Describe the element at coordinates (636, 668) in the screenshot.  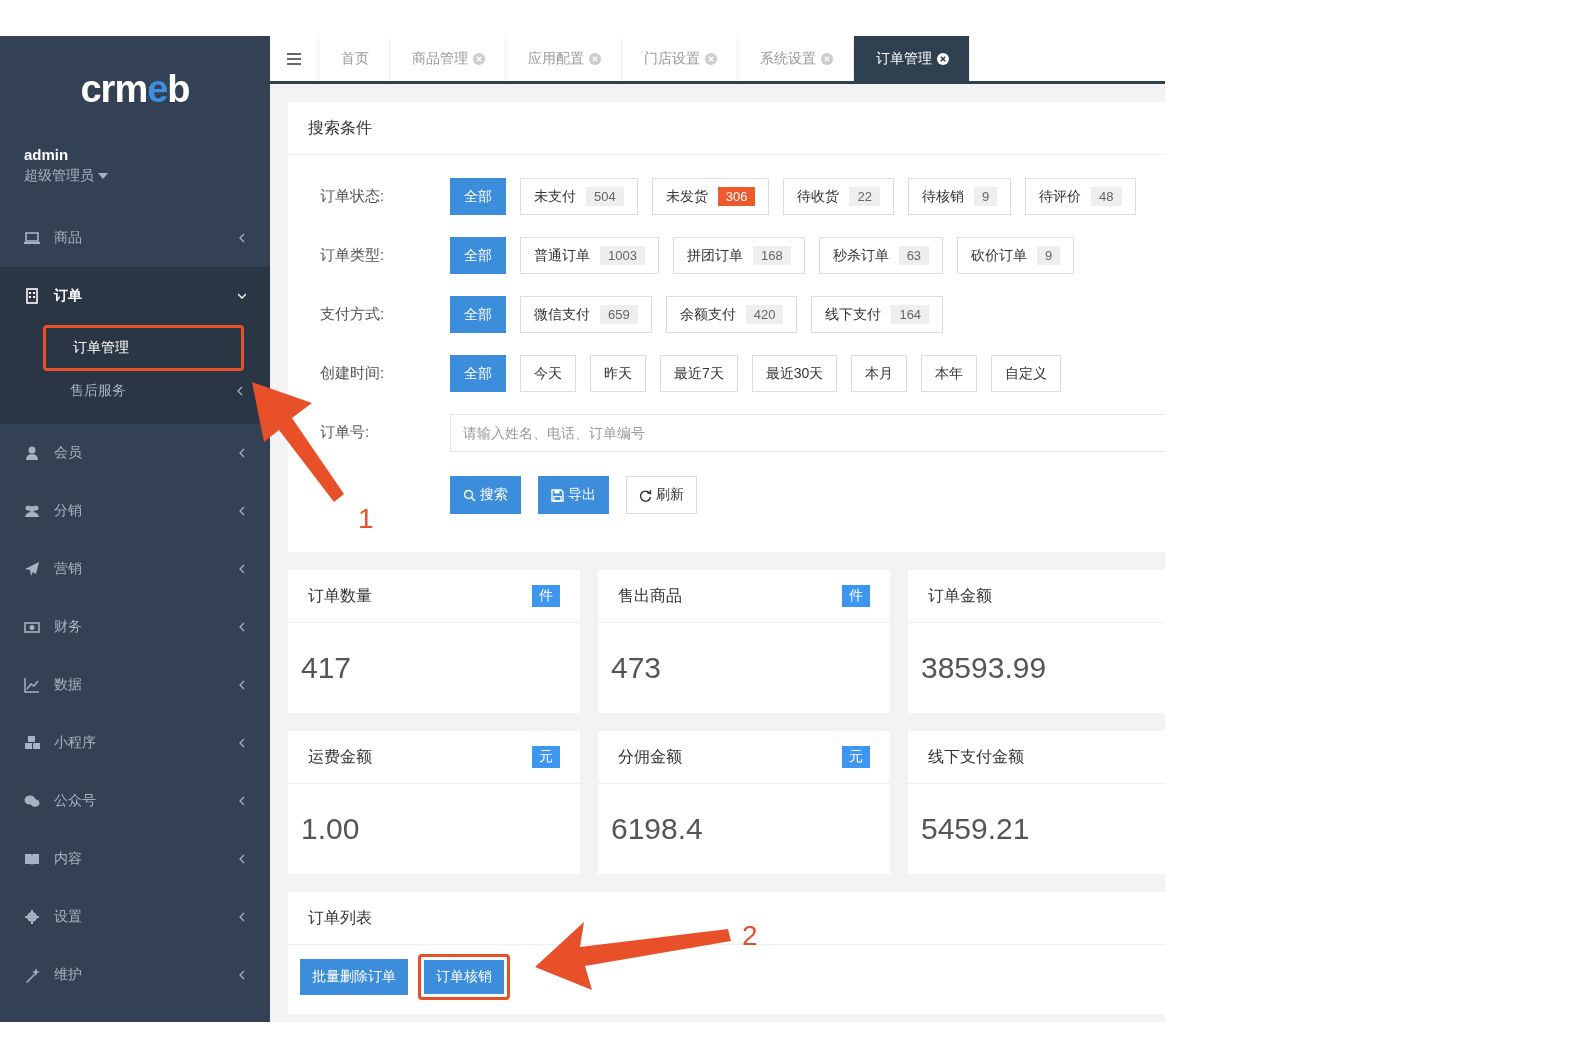
I see `stat-value: 473` at that location.